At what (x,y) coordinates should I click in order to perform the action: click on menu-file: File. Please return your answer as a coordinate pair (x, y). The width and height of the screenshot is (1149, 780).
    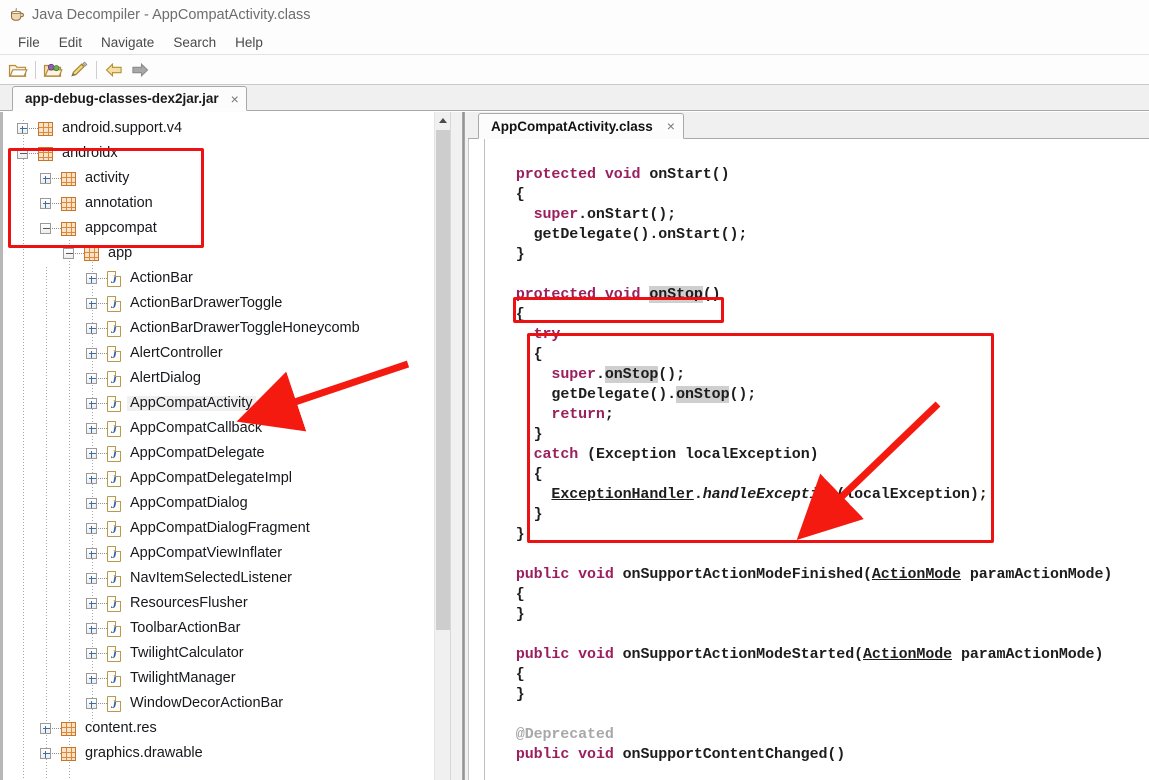
    Looking at the image, I should click on (29, 42).